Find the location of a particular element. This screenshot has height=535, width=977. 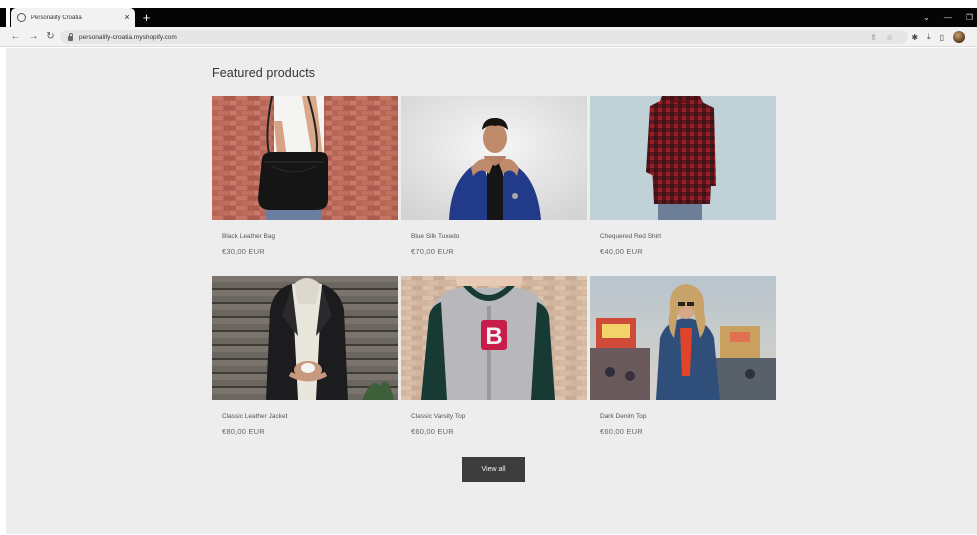

product-card-black-leather-bag: Black Leather Bag €30,00 EUR is located at coordinates (305, 176).